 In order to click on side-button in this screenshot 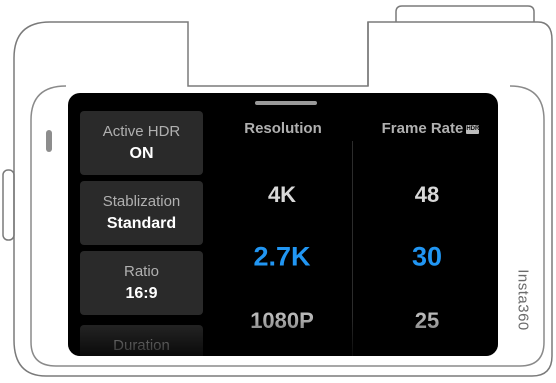, I will do `click(8, 205)`.